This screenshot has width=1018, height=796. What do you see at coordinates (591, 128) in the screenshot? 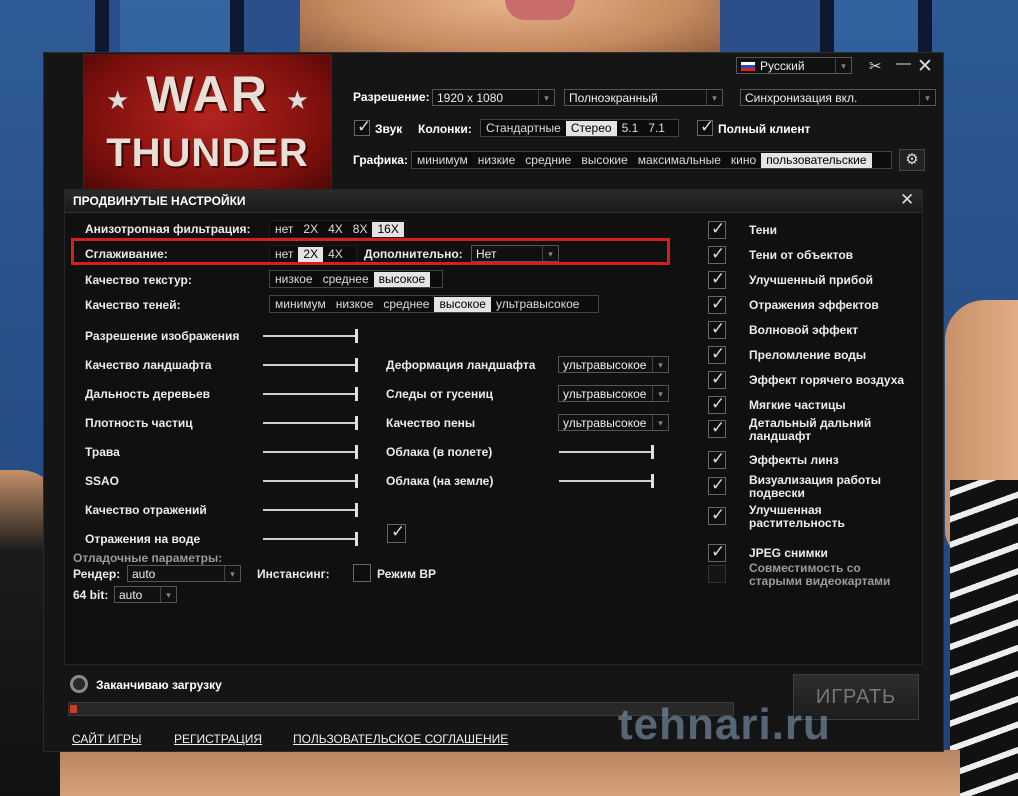
I see `speakers-option: Стерео` at bounding box center [591, 128].